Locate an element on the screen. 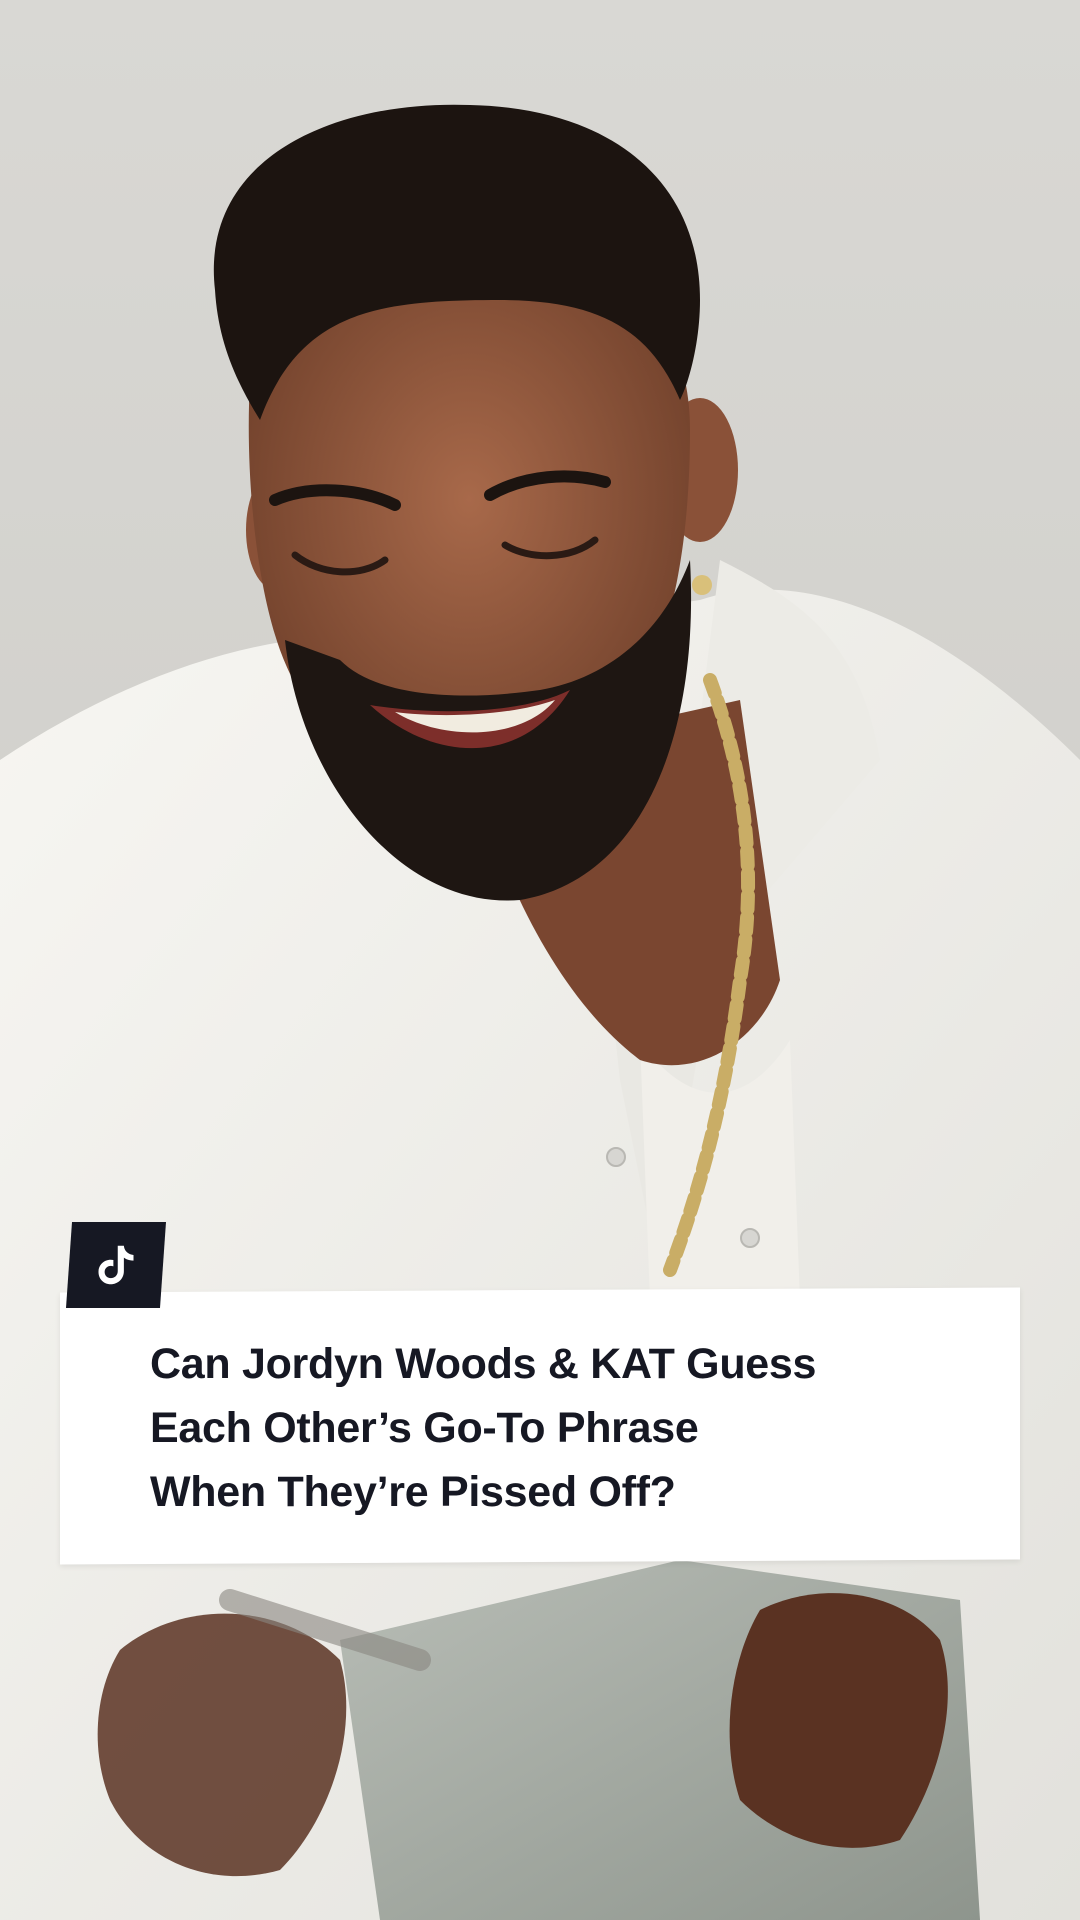 Image resolution: width=1080 pixels, height=1920 pixels. tiktok-logo-icon is located at coordinates (116, 1265).